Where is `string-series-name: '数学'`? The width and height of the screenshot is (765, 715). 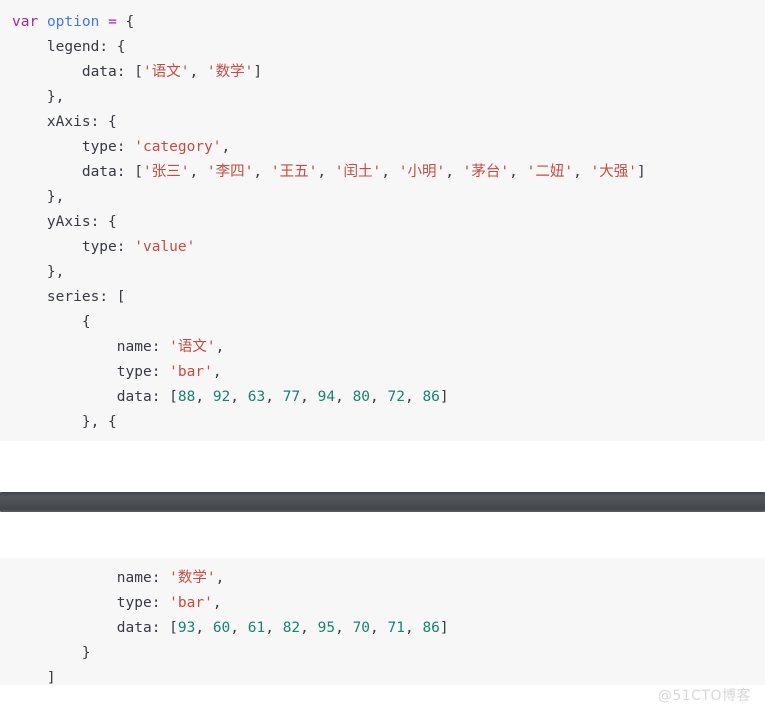 string-series-name: '数学' is located at coordinates (192, 578).